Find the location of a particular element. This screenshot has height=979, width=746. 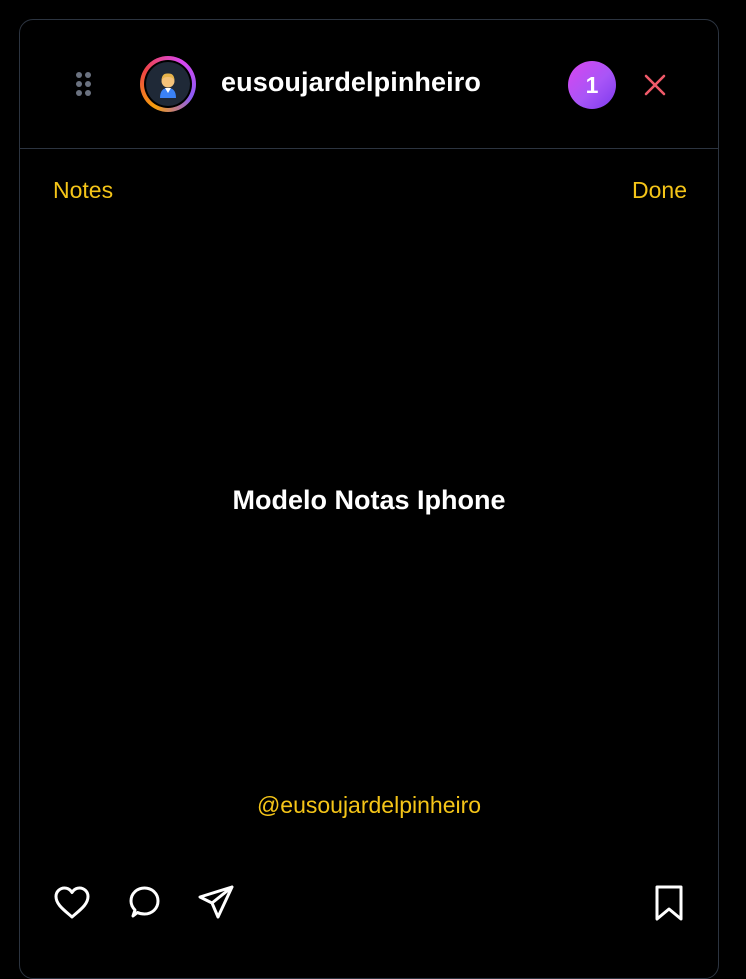

save-button is located at coordinates (669, 903).